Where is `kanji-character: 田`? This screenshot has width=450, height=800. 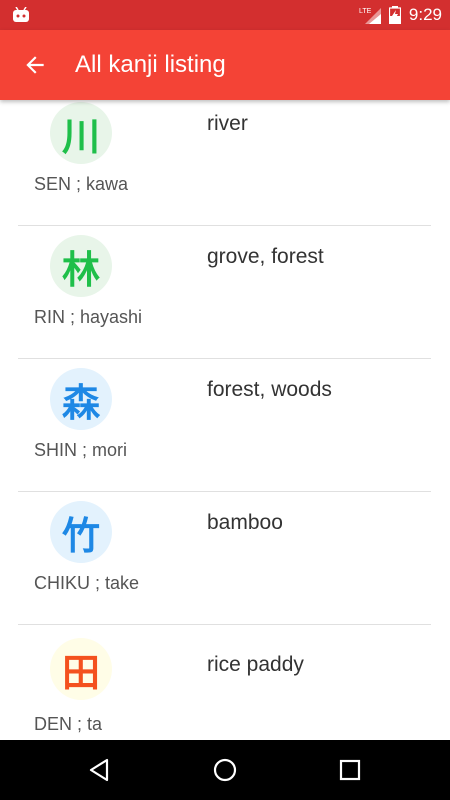 kanji-character: 田 is located at coordinates (80, 672).